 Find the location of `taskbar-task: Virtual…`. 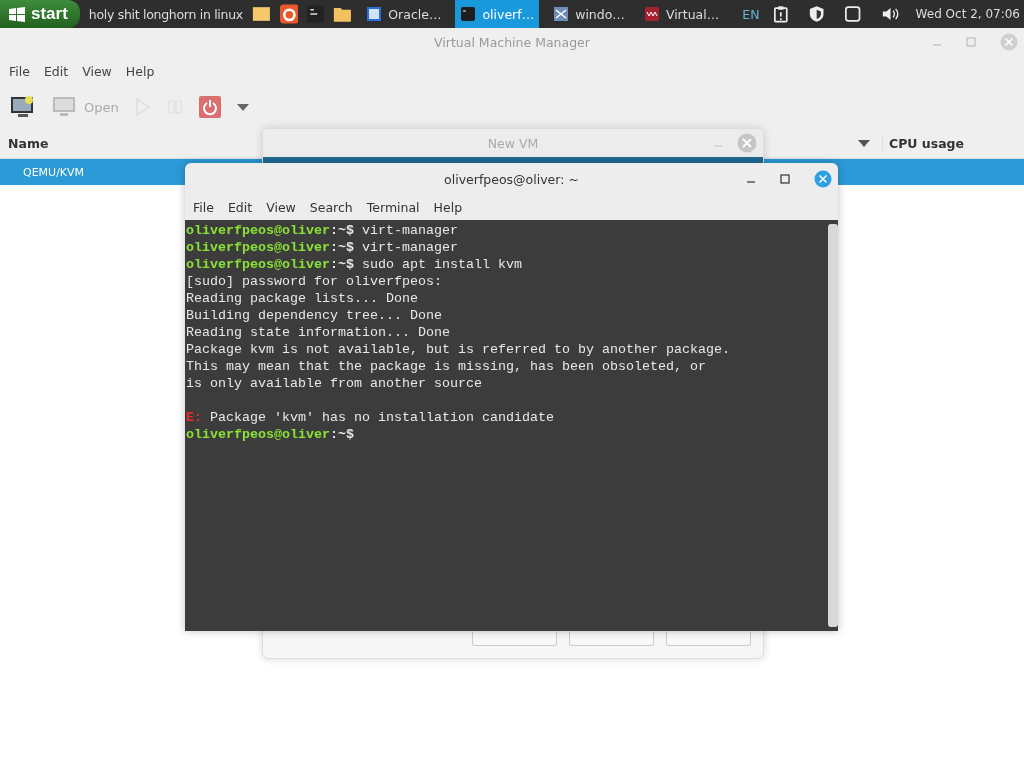

taskbar-task: Virtual… is located at coordinates (681, 14).